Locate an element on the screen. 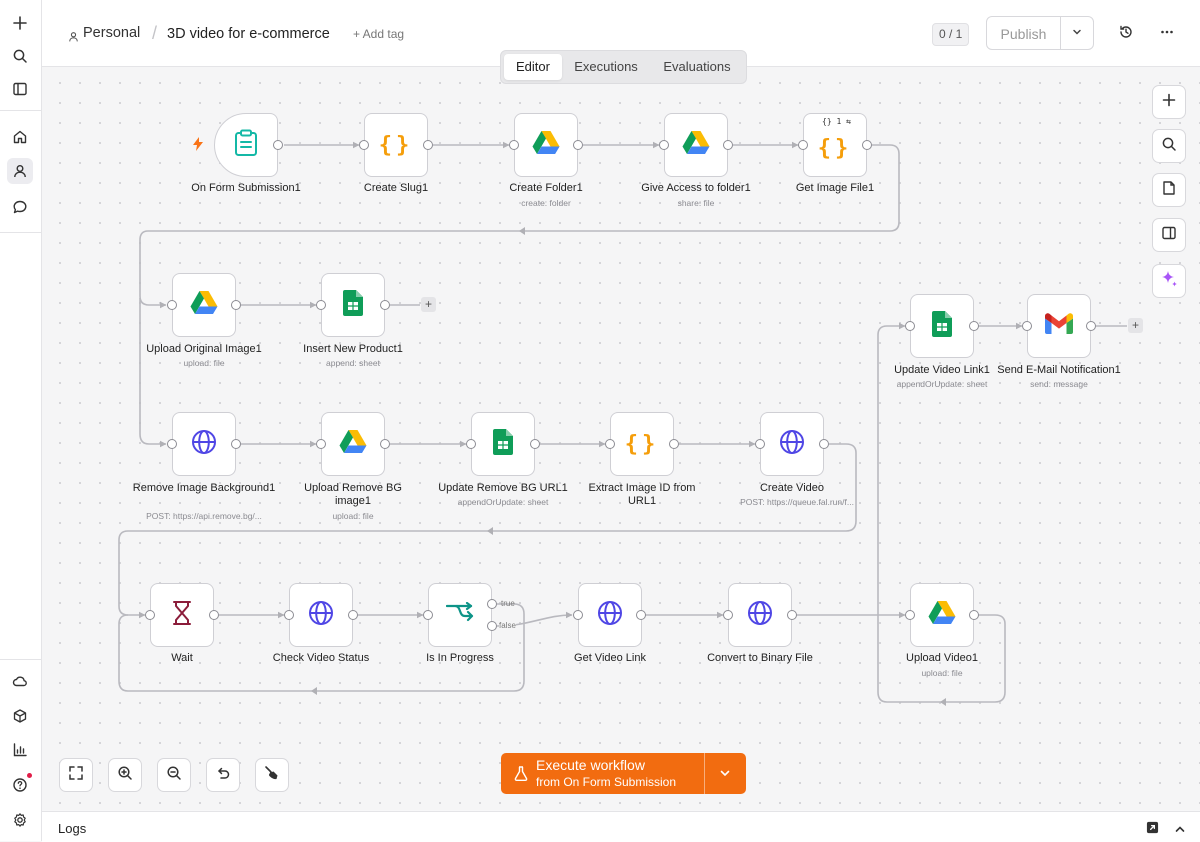  history-icon is located at coordinates (1127, 33).